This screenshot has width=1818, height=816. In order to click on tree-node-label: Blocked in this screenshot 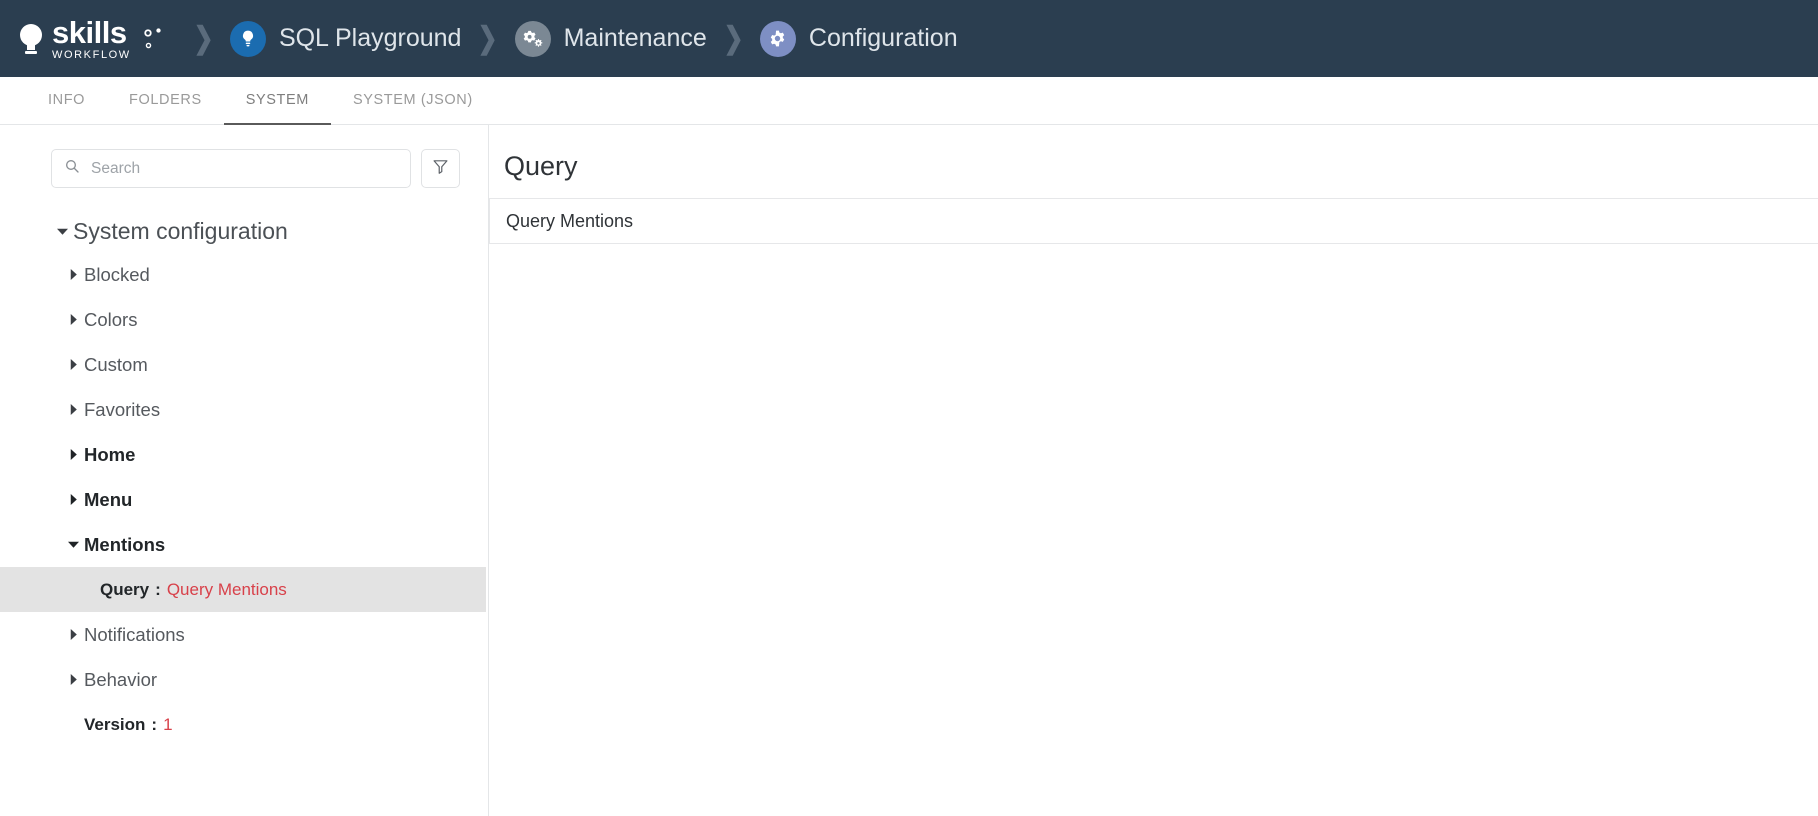, I will do `click(117, 274)`.